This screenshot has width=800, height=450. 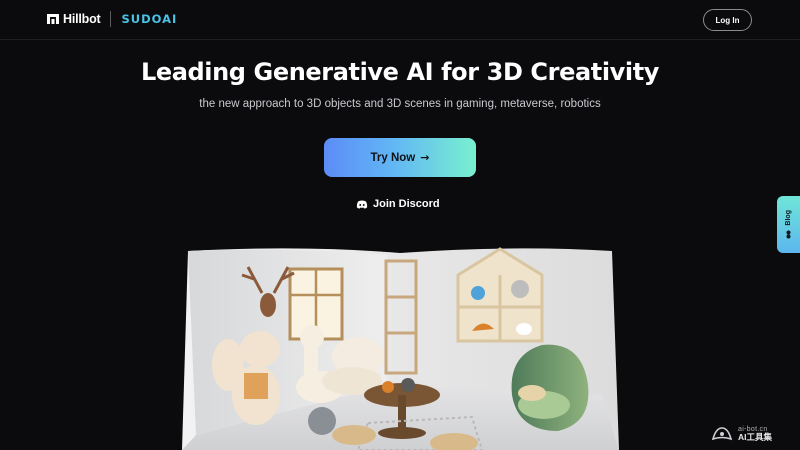 What do you see at coordinates (788, 218) in the screenshot?
I see `blog-label: Blog` at bounding box center [788, 218].